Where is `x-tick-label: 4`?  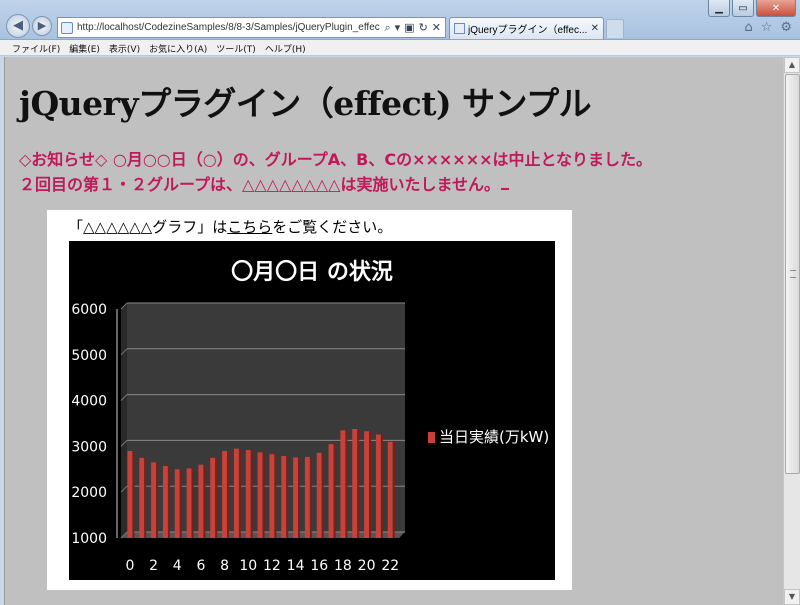
x-tick-label: 4 is located at coordinates (177, 566).